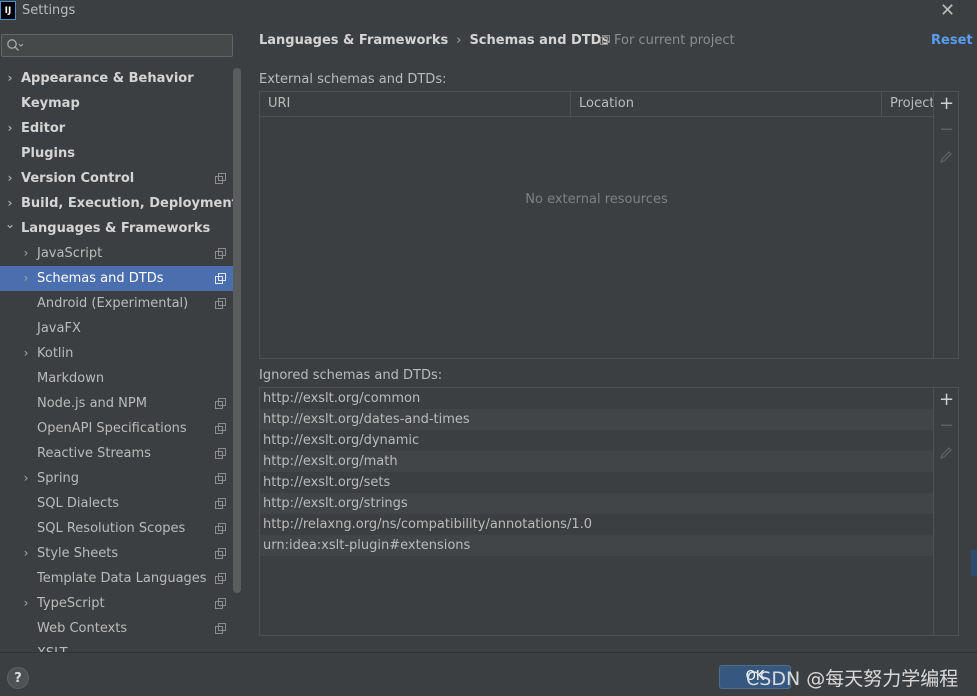 The image size is (977, 696). I want to click on sidebar-item-label: Reactive Streams, so click(94, 453).